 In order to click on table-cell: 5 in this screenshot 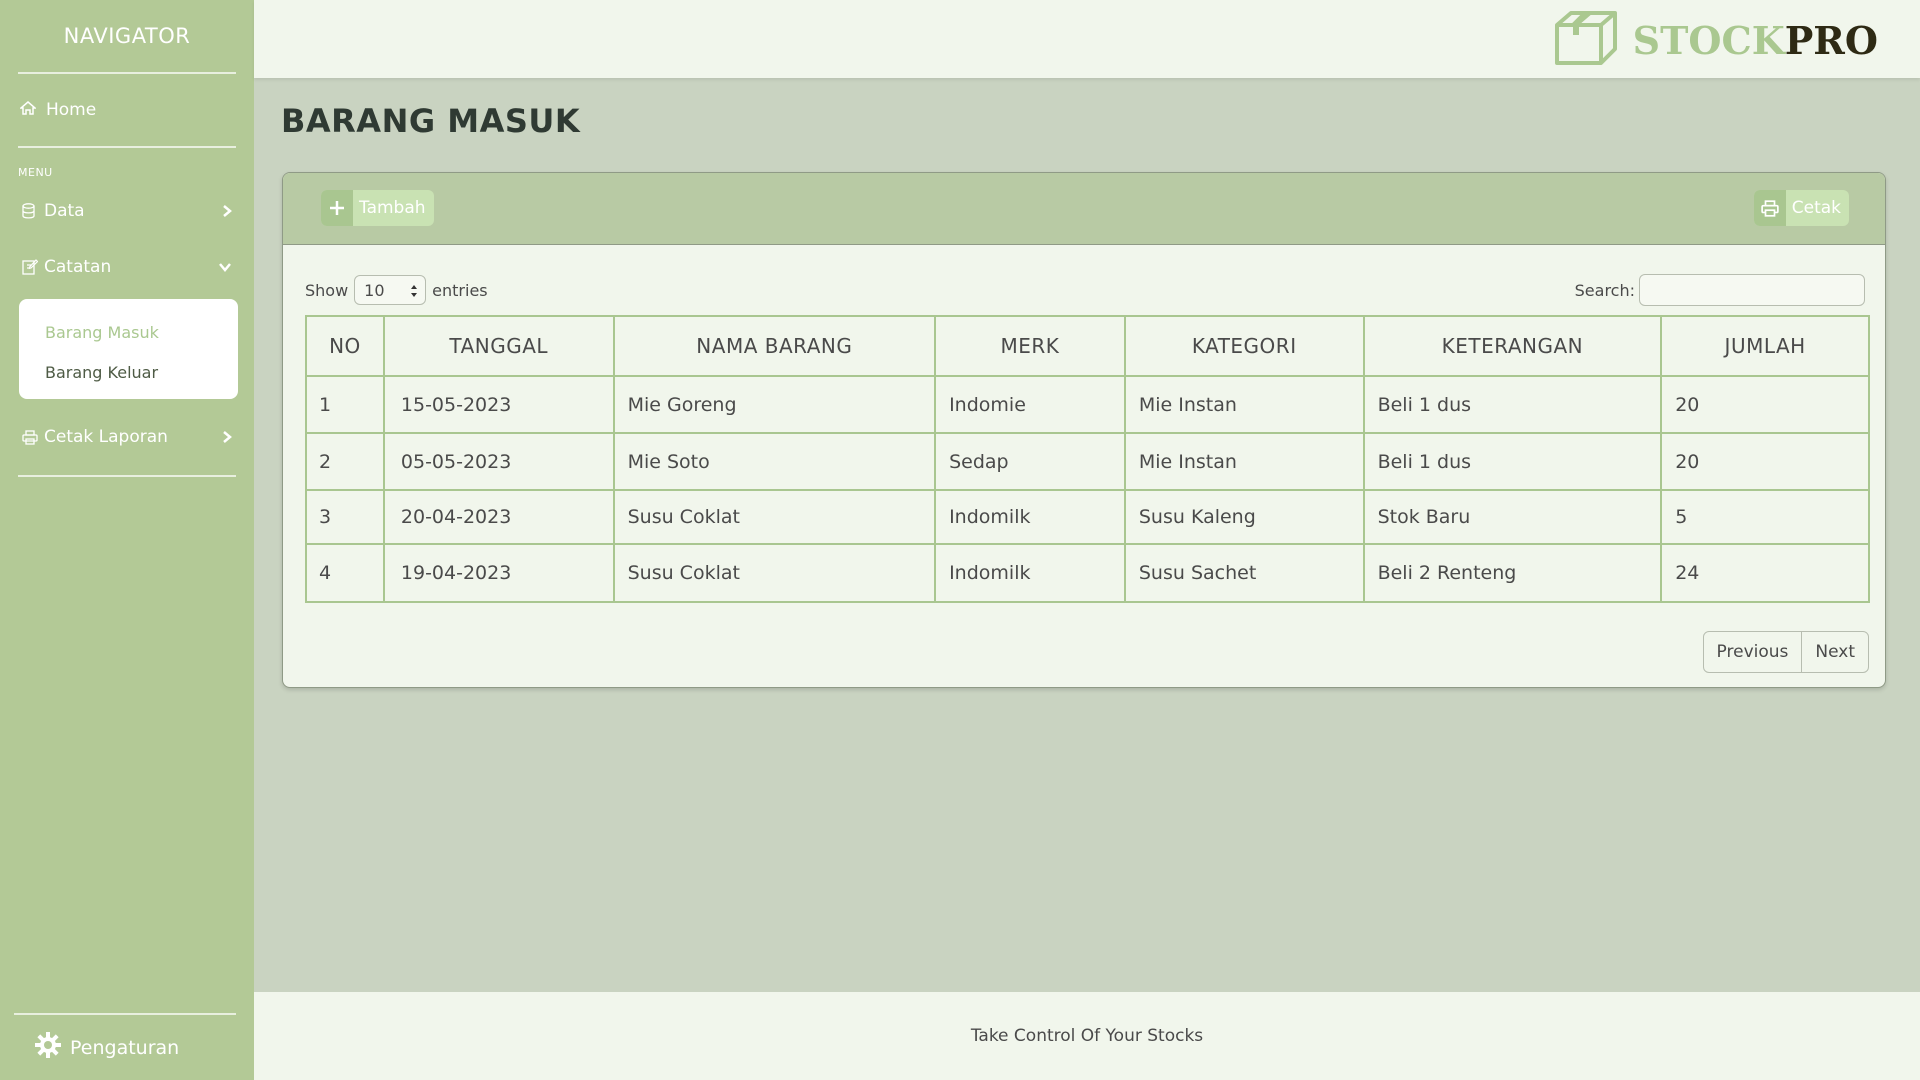, I will do `click(1765, 517)`.